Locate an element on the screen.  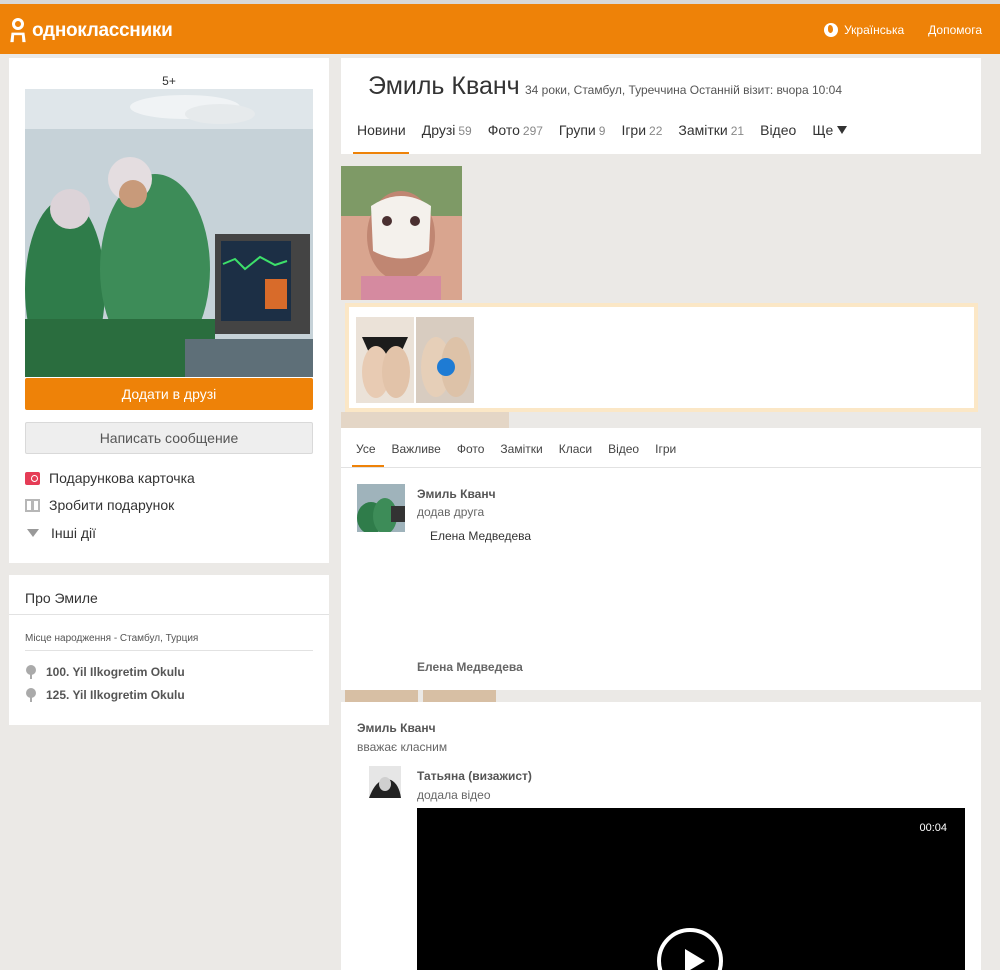
profile-name: Эмиль Кванч is located at coordinates (444, 86).